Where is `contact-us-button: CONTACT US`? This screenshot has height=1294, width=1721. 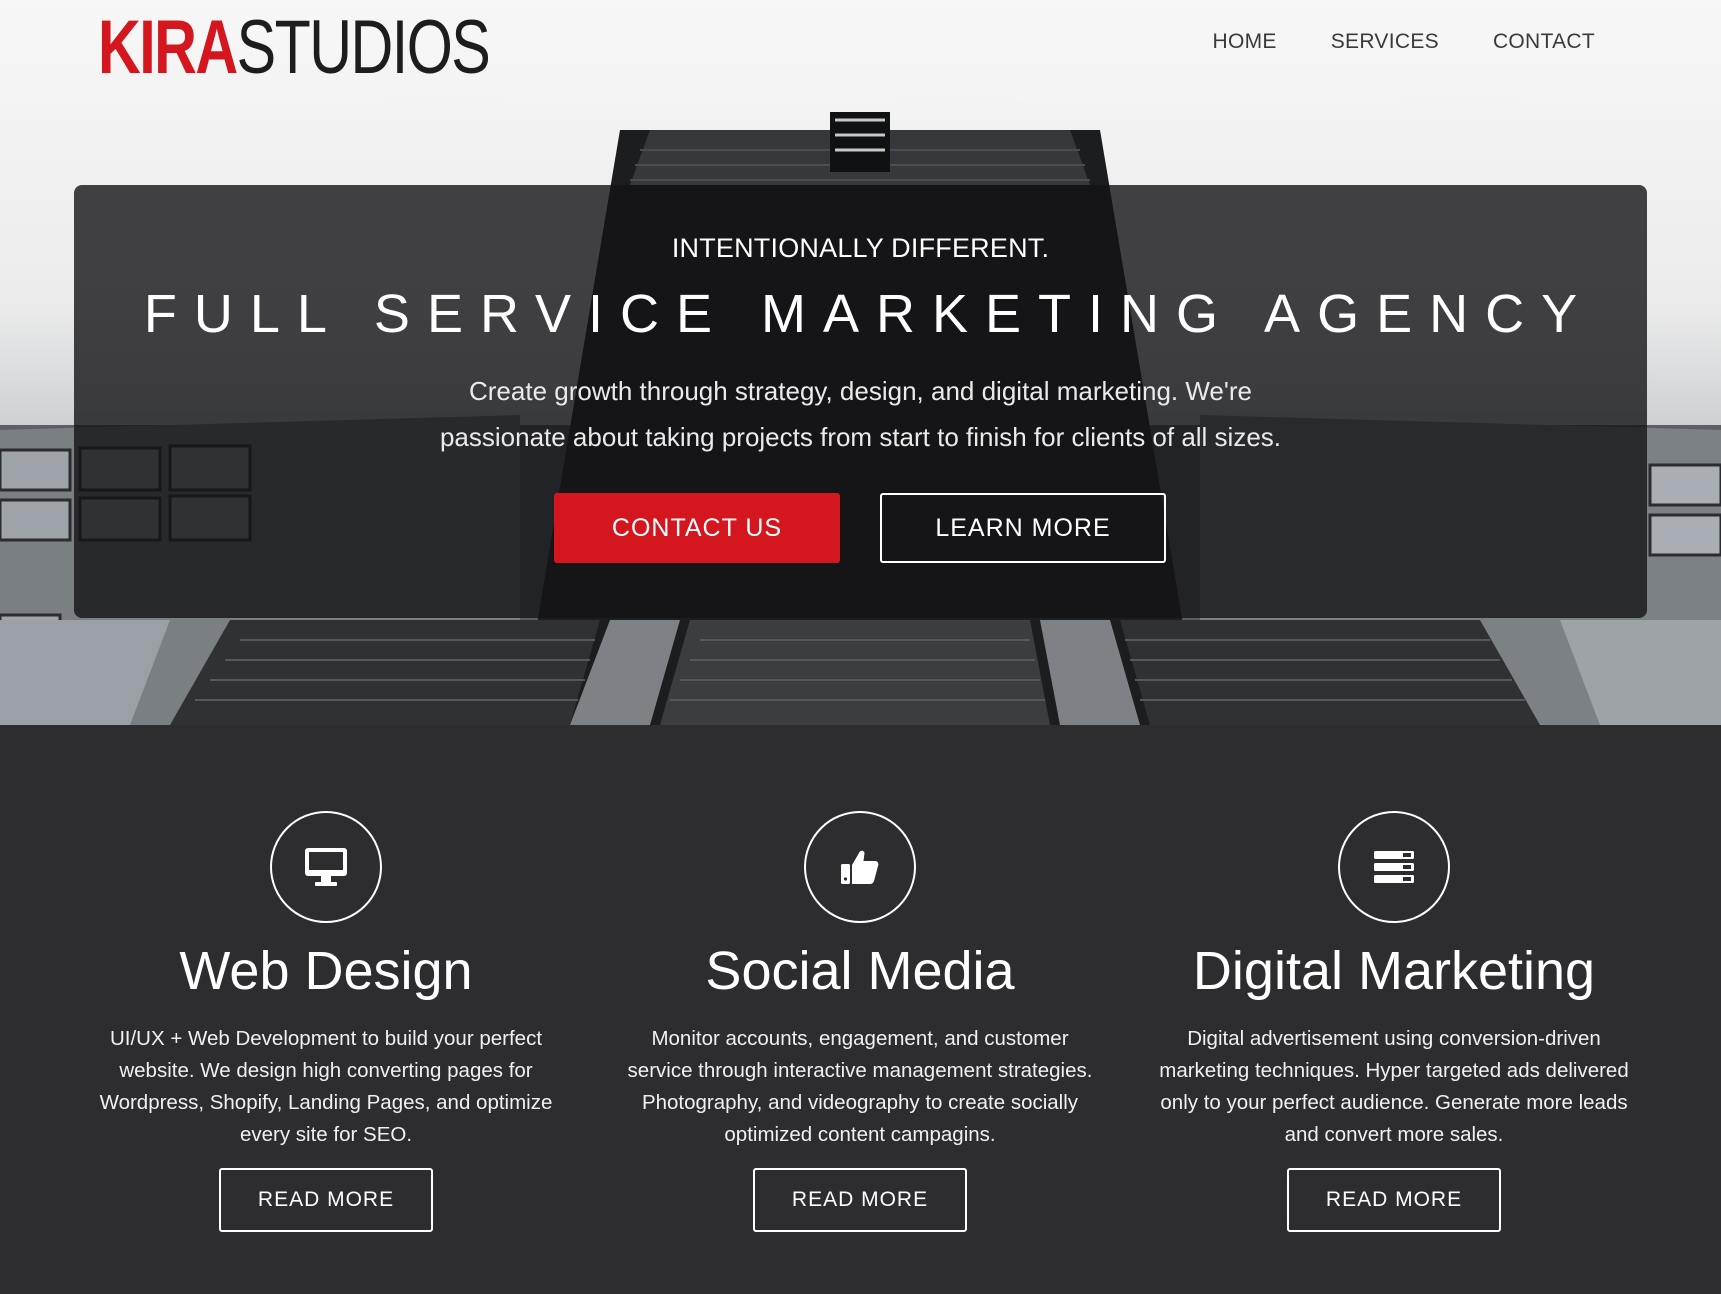
contact-us-button: CONTACT US is located at coordinates (697, 528).